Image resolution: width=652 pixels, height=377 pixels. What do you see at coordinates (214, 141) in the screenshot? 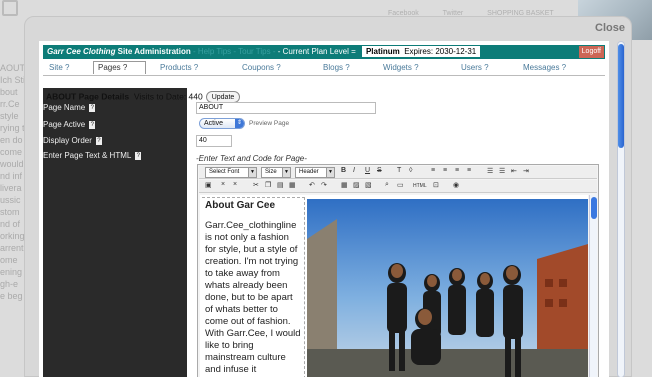
I see `display-order-input: 40` at bounding box center [214, 141].